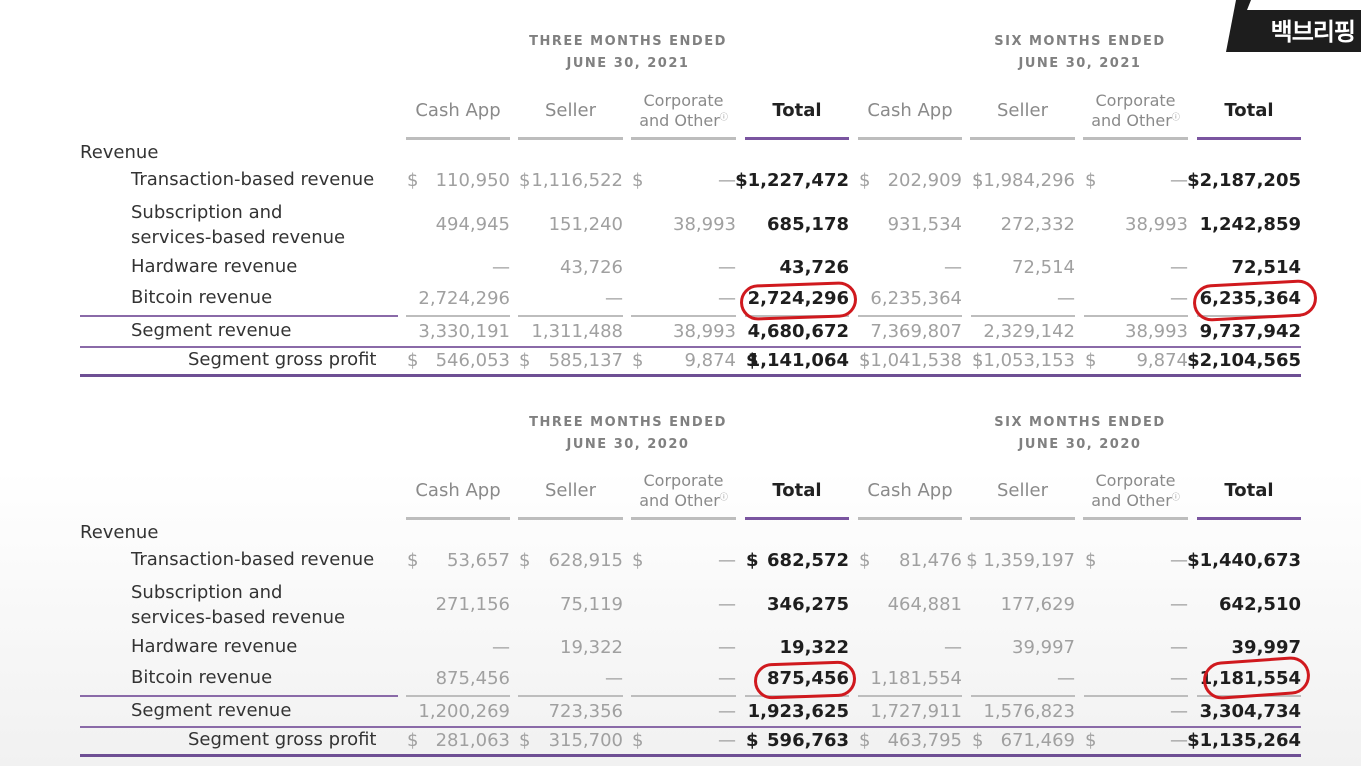  What do you see at coordinates (814, 647) in the screenshot?
I see `table-cell: 19,322` at bounding box center [814, 647].